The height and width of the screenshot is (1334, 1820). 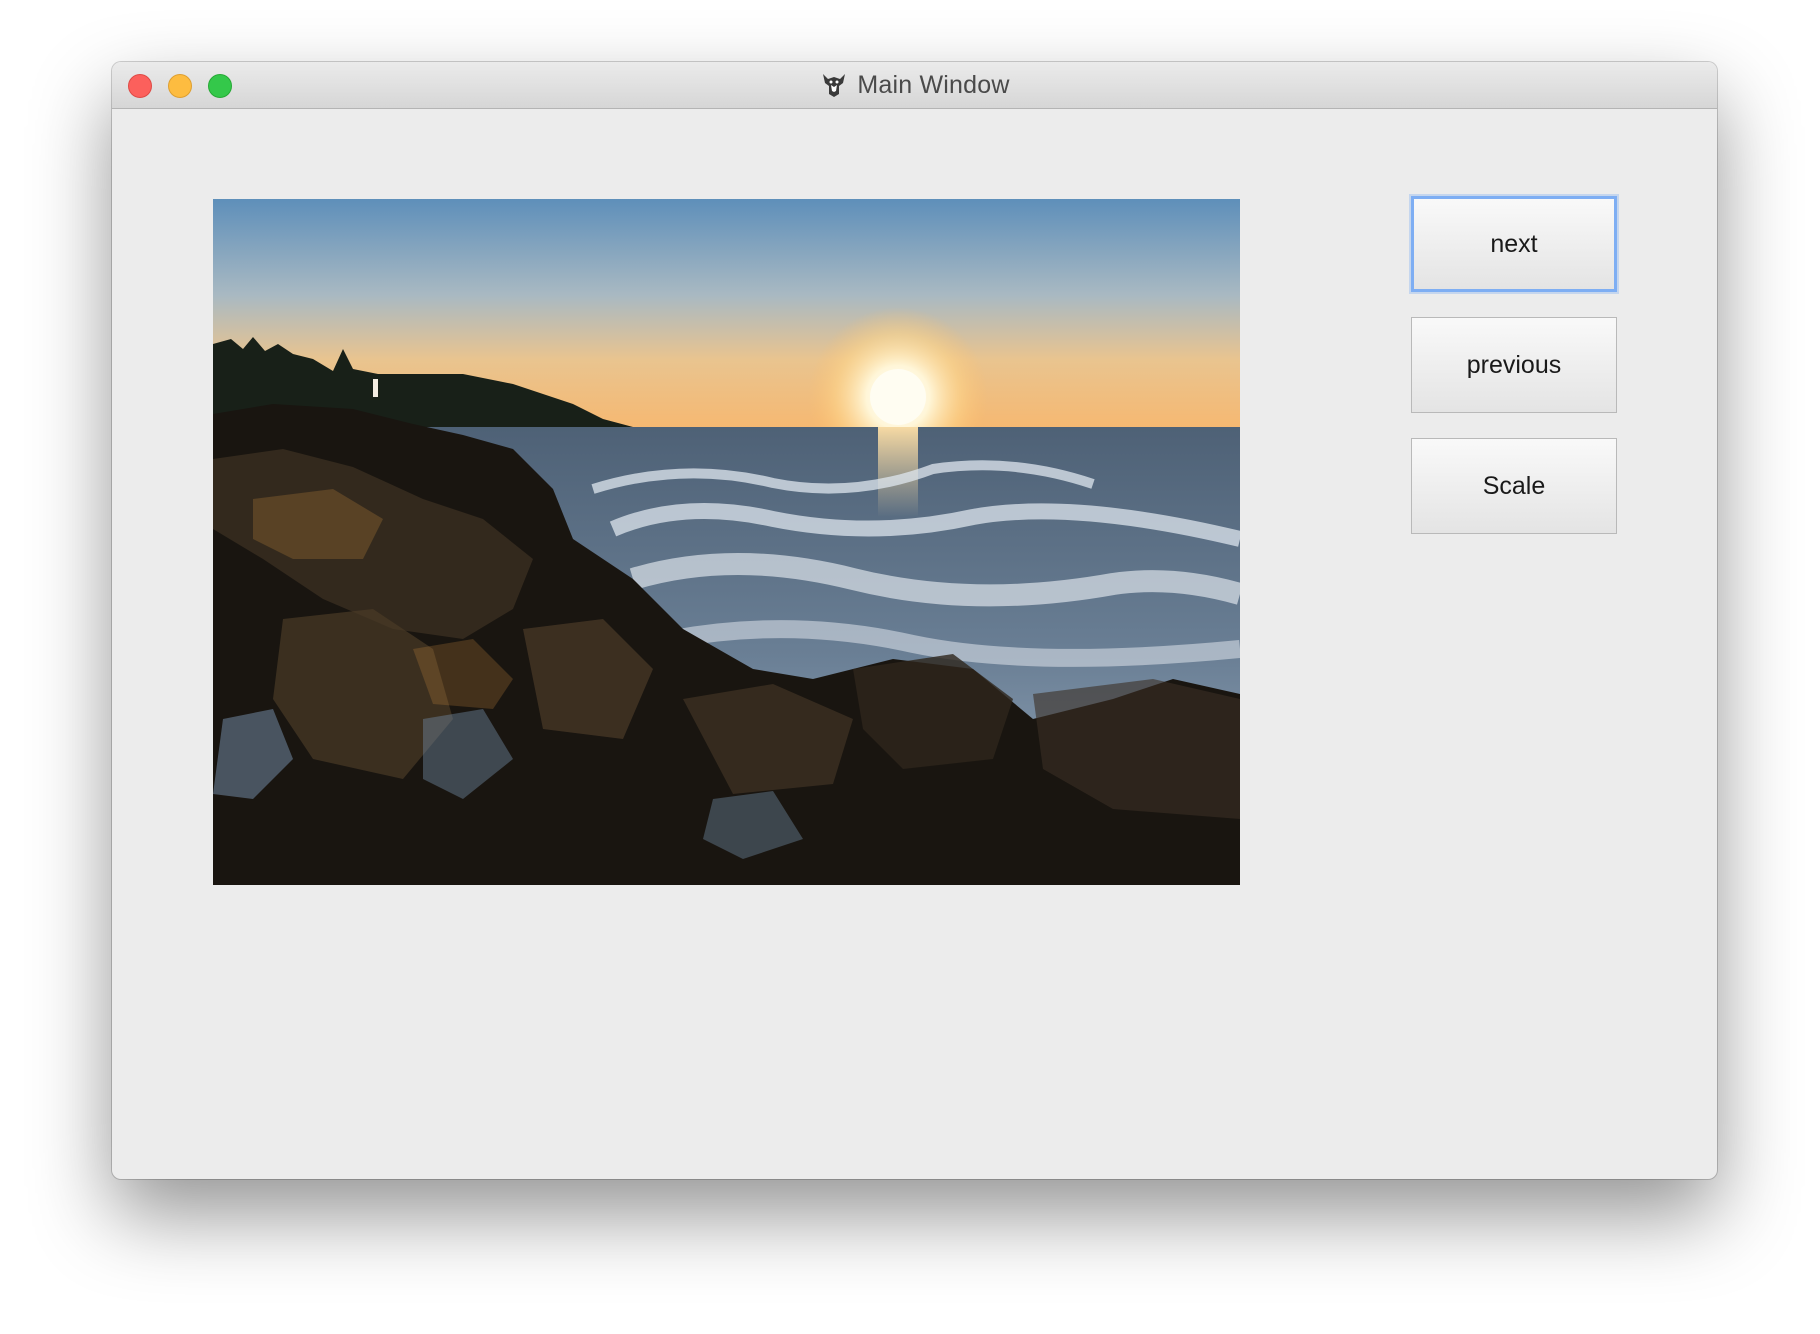 I want to click on fox-icon, so click(x=834, y=85).